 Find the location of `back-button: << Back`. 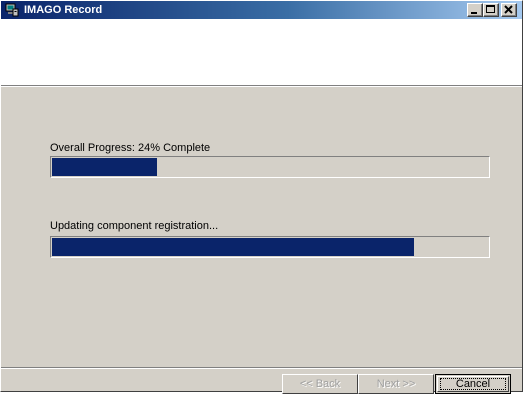

back-button: << Back is located at coordinates (320, 384).